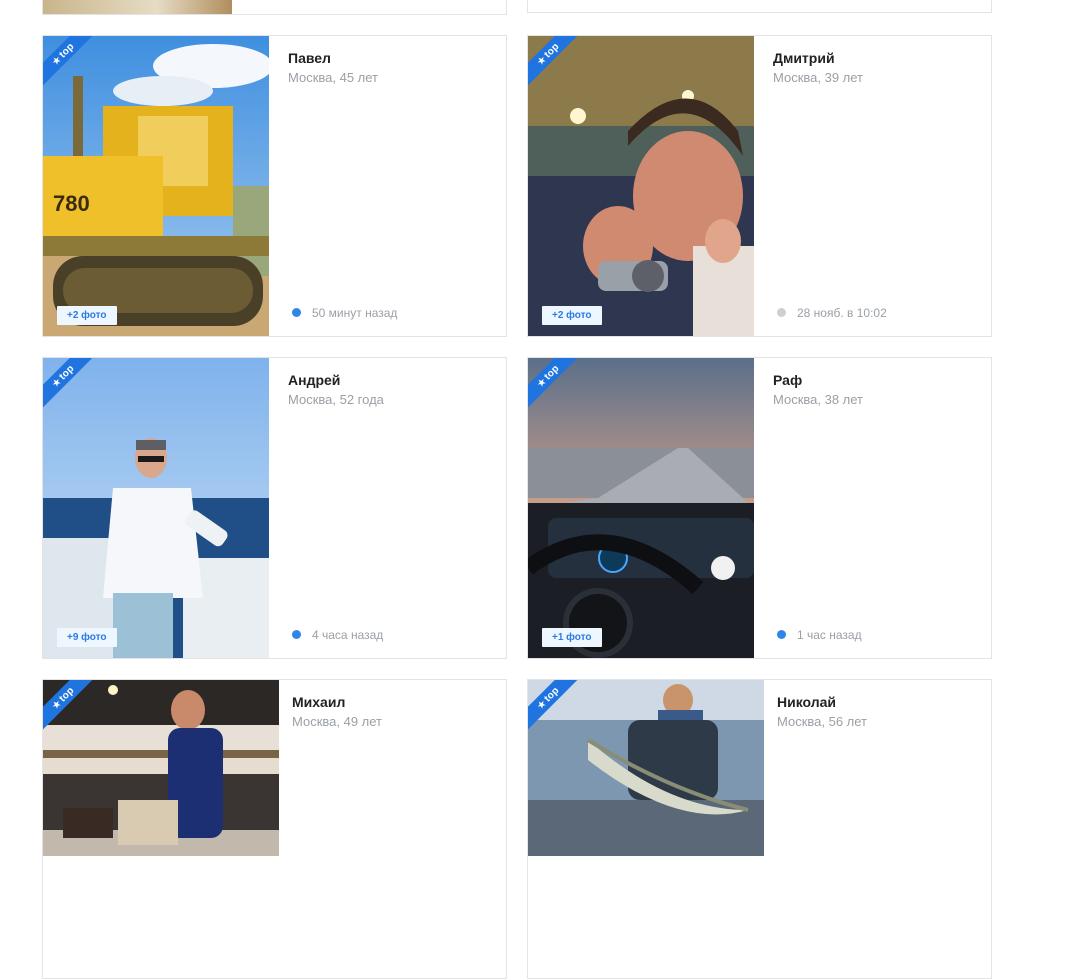 Image resolution: width=1080 pixels, height=979 pixels. I want to click on profile-photo: ★top +9 фото, so click(156, 508).